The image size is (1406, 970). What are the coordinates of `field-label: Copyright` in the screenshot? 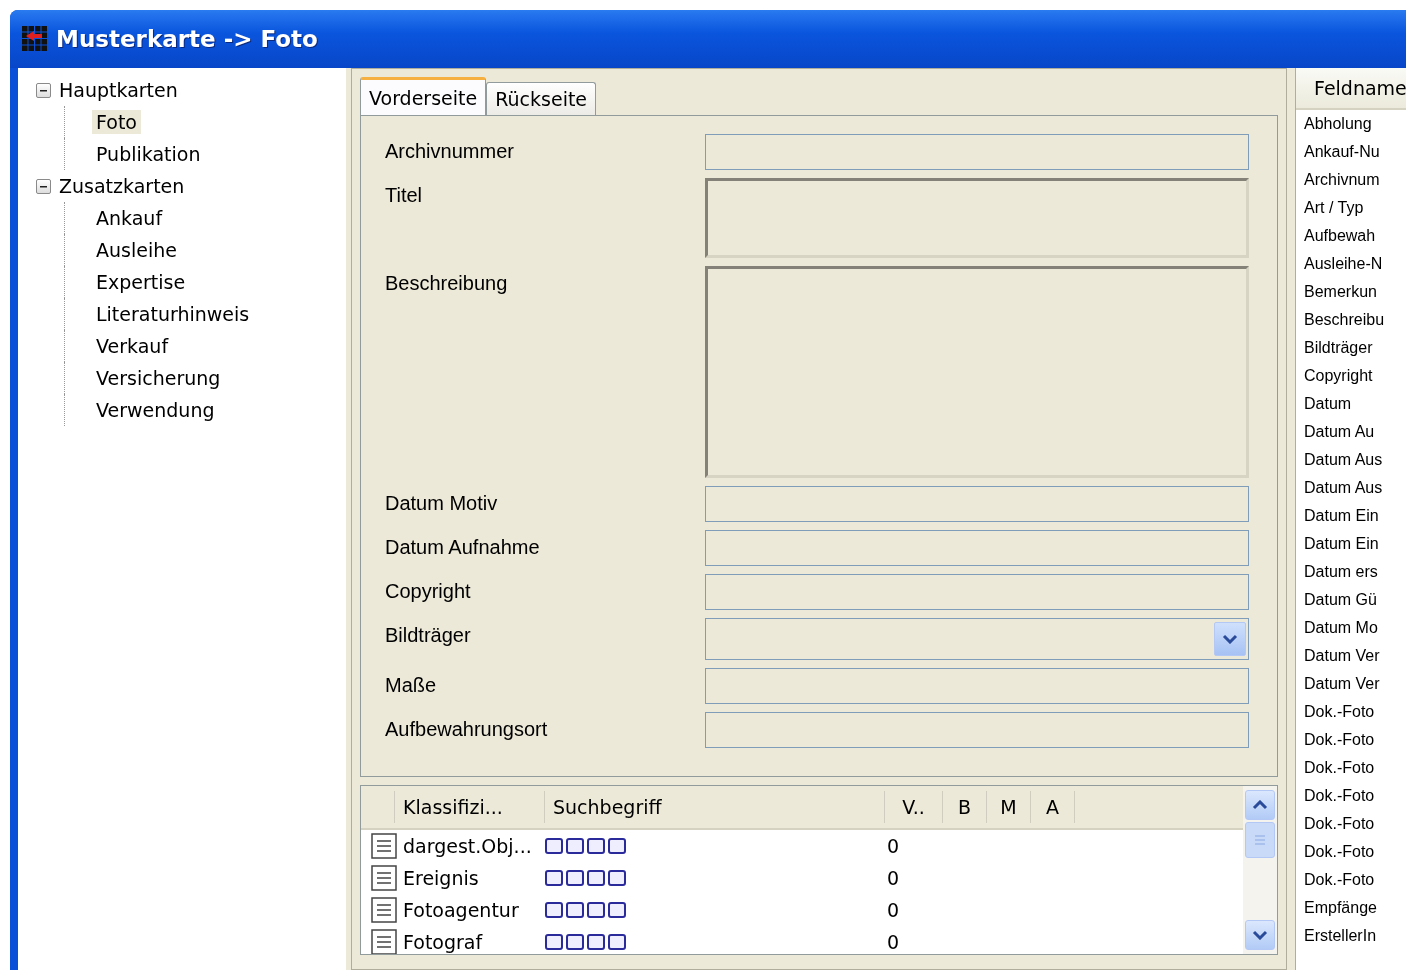 It's located at (428, 591).